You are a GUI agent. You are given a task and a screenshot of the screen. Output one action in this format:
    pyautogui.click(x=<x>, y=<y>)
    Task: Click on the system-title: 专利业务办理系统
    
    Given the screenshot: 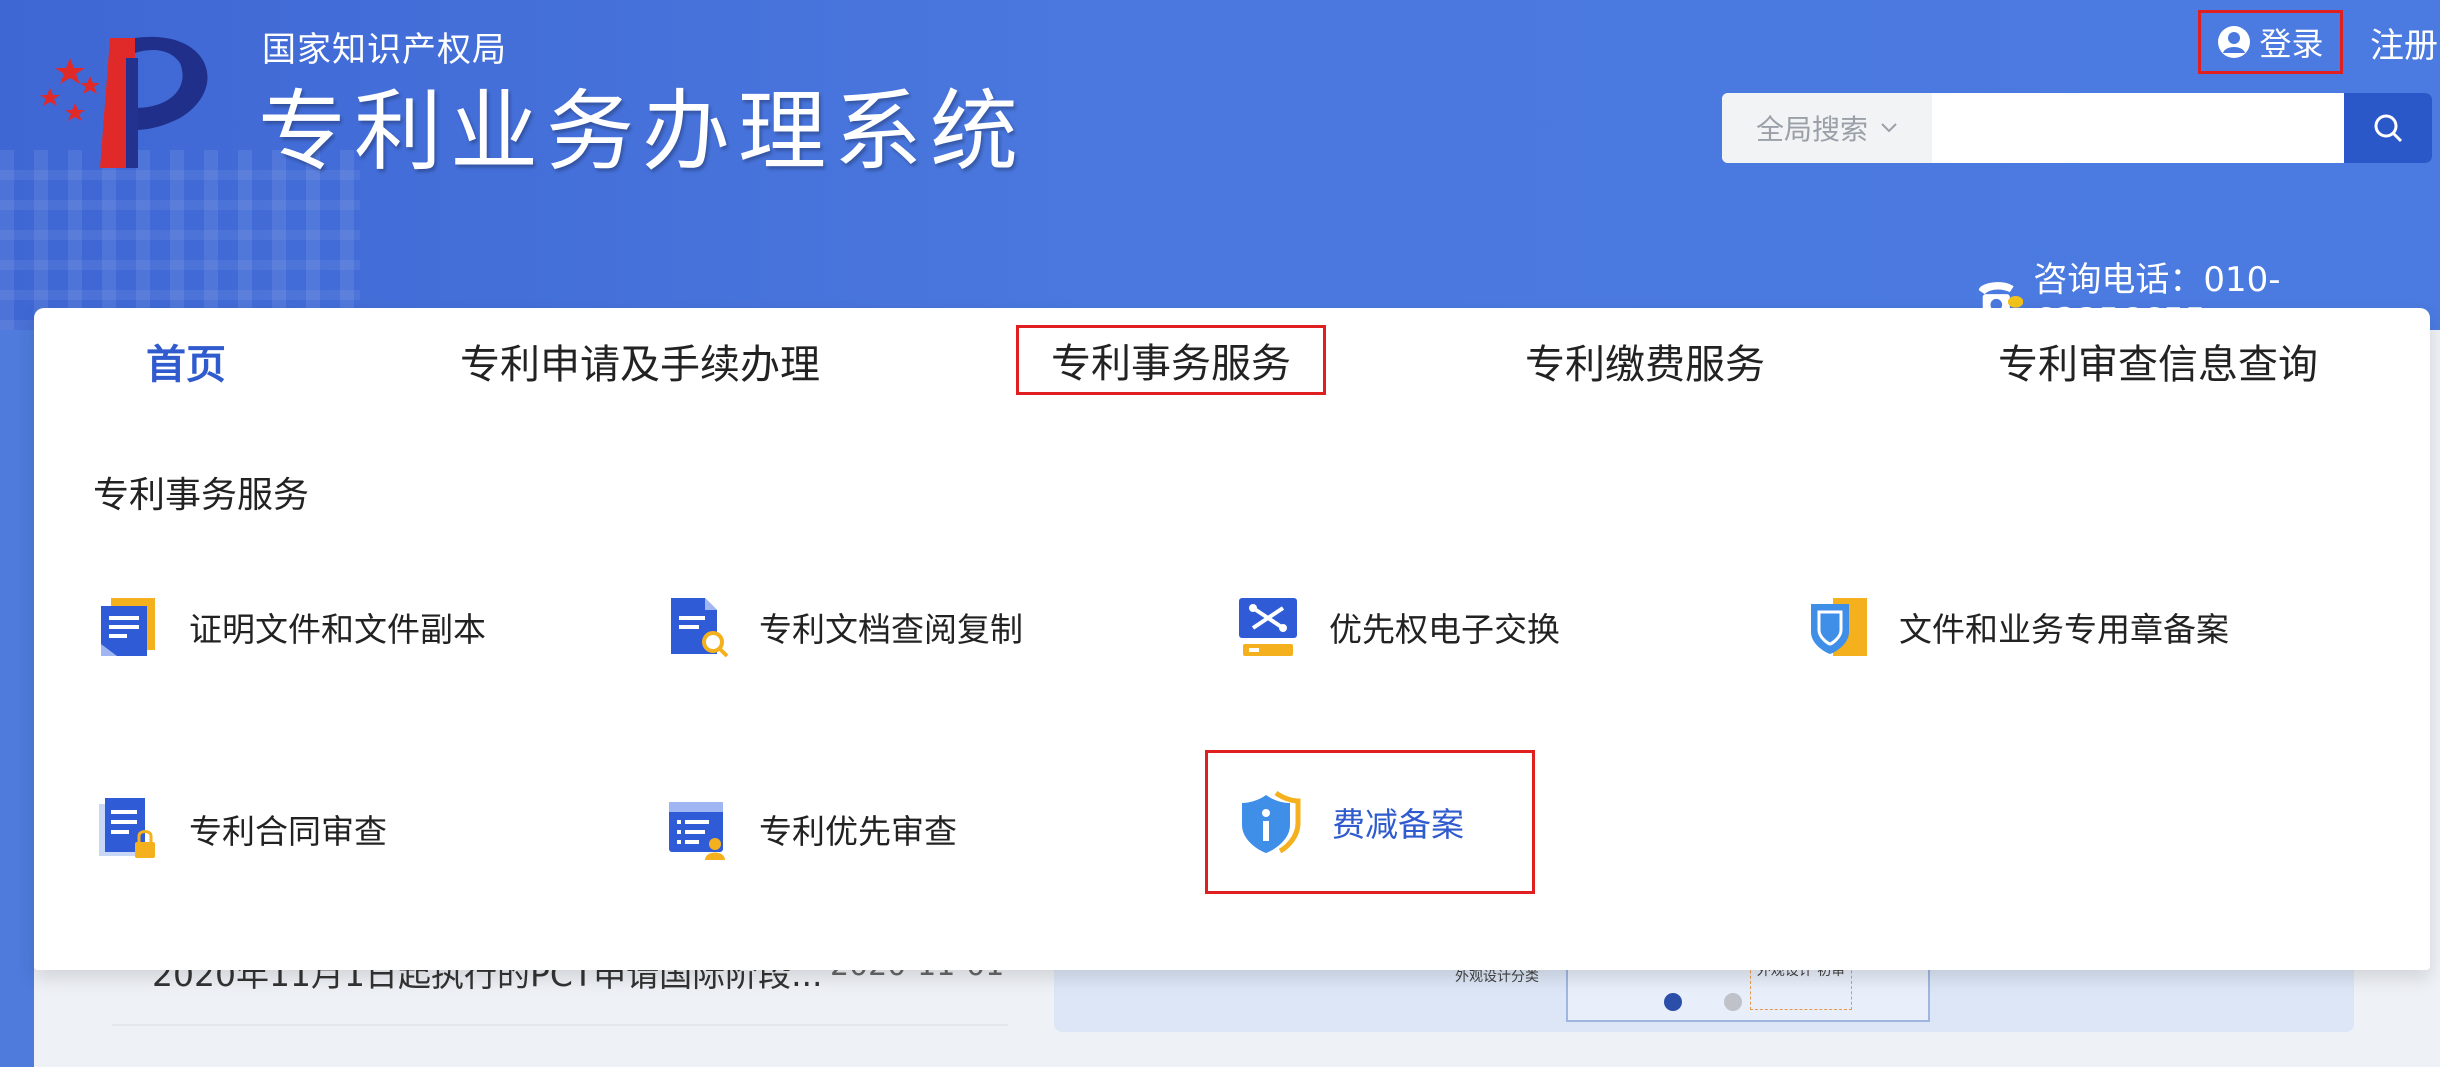 What is the action you would take?
    pyautogui.click(x=642, y=131)
    